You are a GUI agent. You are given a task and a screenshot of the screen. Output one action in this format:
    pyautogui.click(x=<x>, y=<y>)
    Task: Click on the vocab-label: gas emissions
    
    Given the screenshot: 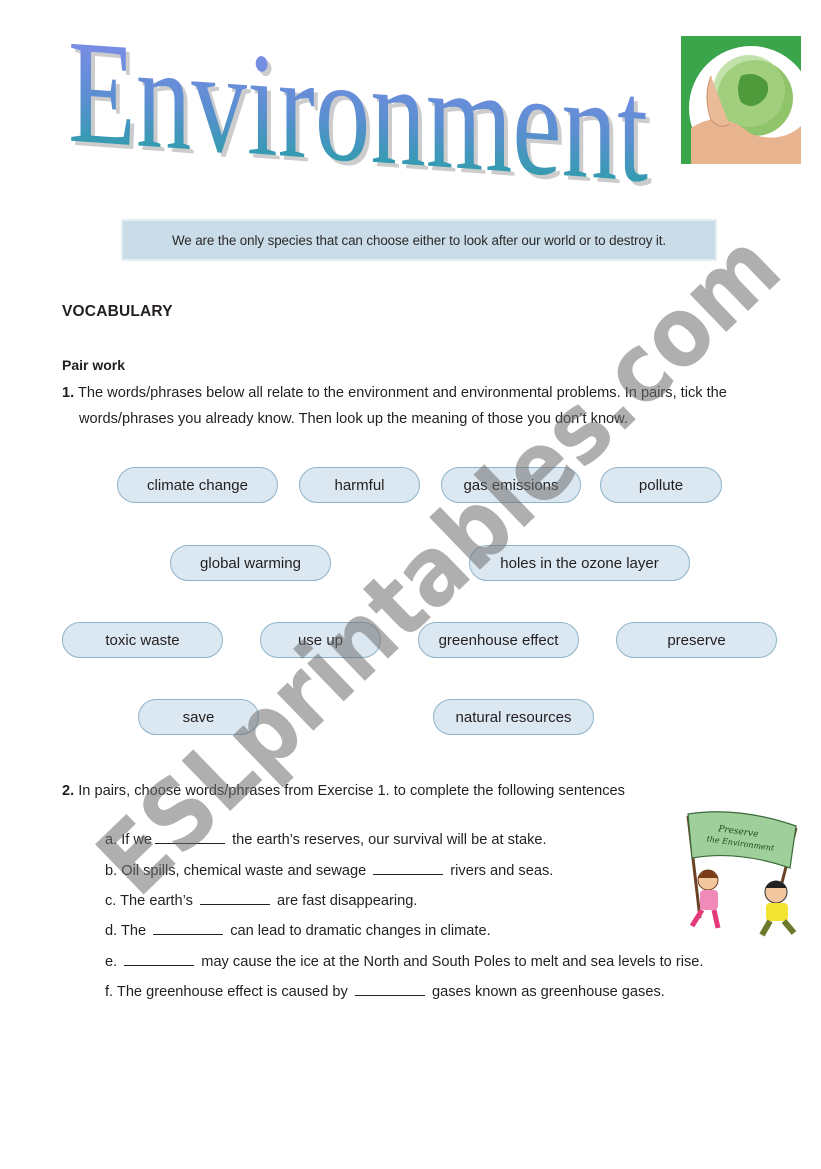 What is the action you would take?
    pyautogui.click(x=511, y=485)
    